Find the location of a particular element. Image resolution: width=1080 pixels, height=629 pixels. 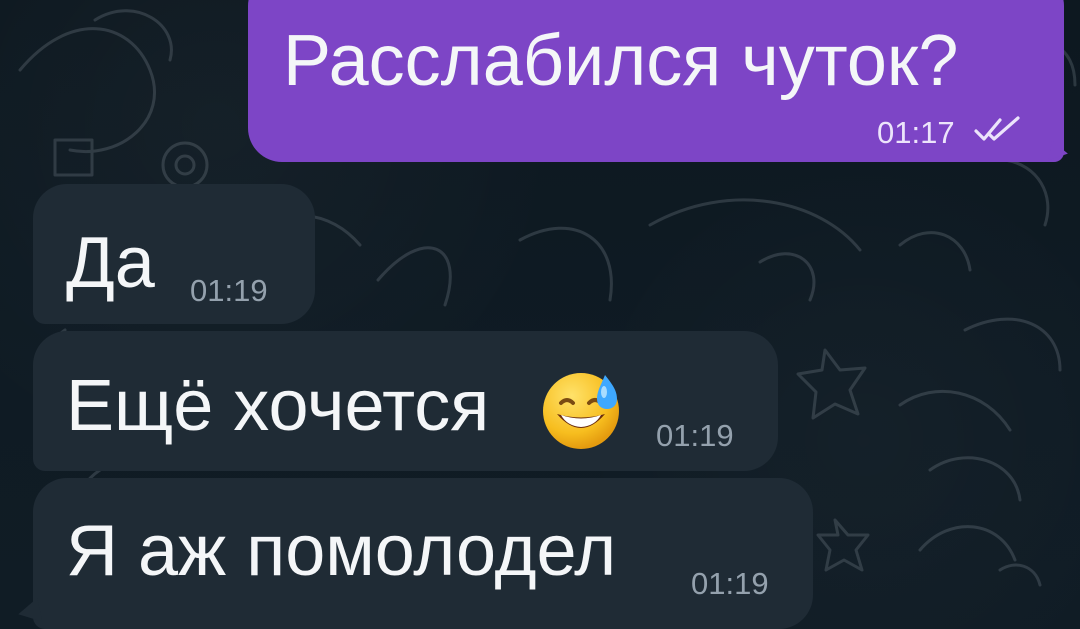

incoming-message-text-1: Да is located at coordinates (110, 263).